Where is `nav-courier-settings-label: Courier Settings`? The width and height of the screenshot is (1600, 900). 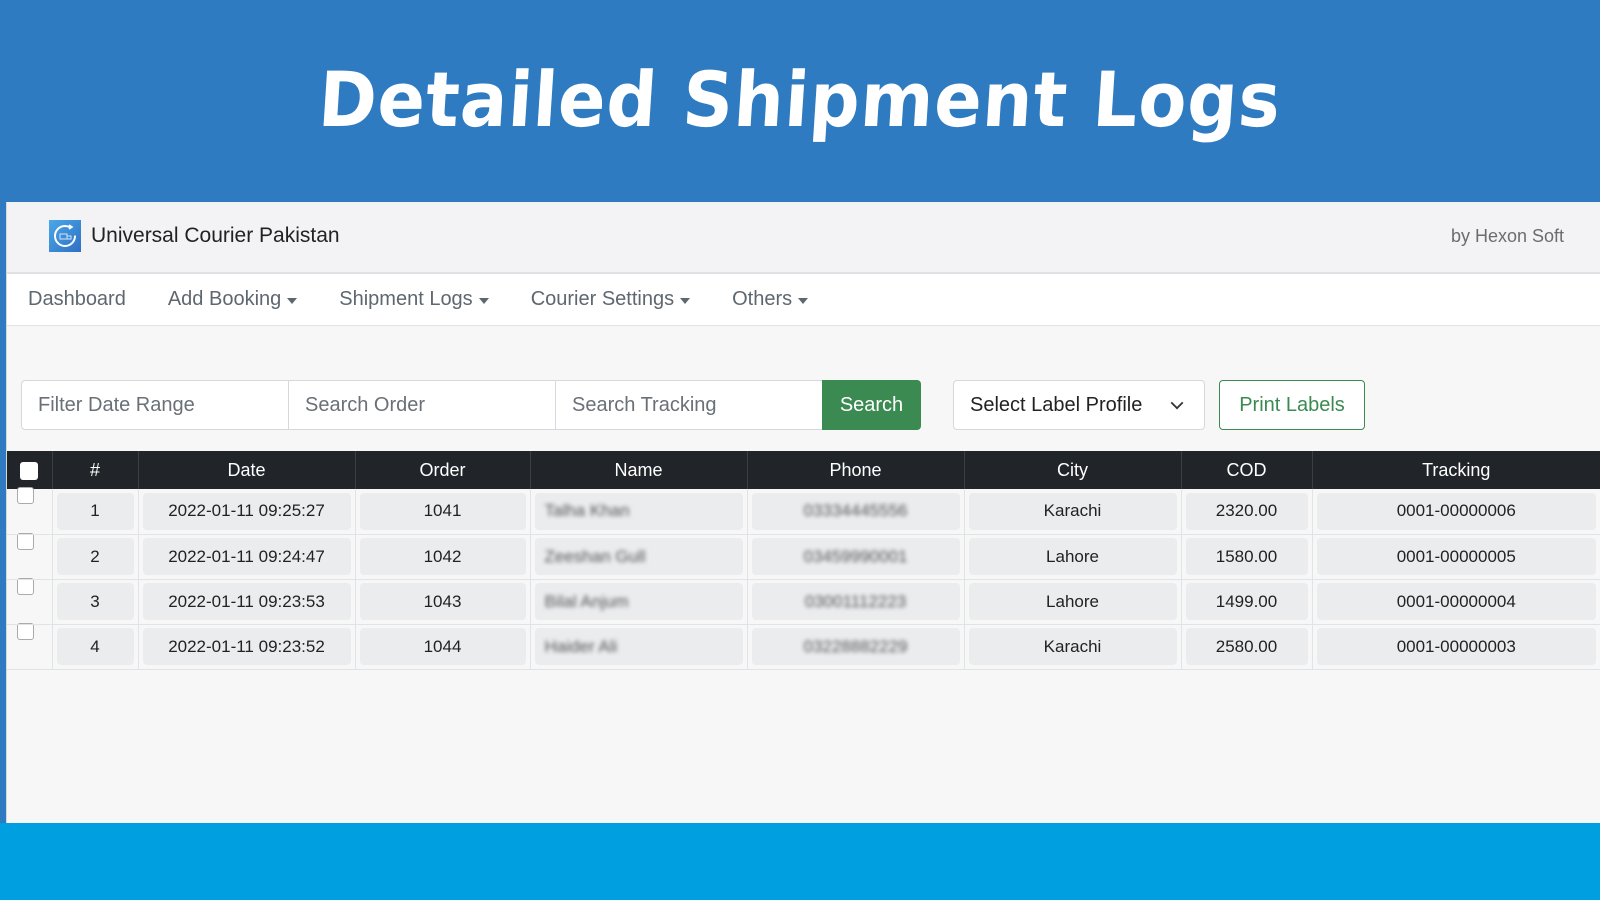
nav-courier-settings-label: Courier Settings is located at coordinates (602, 299).